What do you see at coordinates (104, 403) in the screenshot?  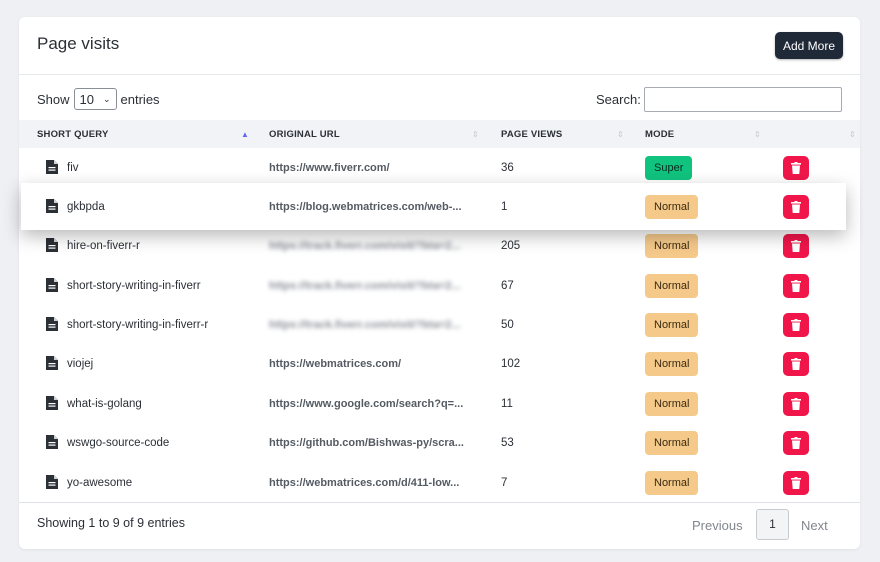 I see `short-query-cell: what-is-golang` at bounding box center [104, 403].